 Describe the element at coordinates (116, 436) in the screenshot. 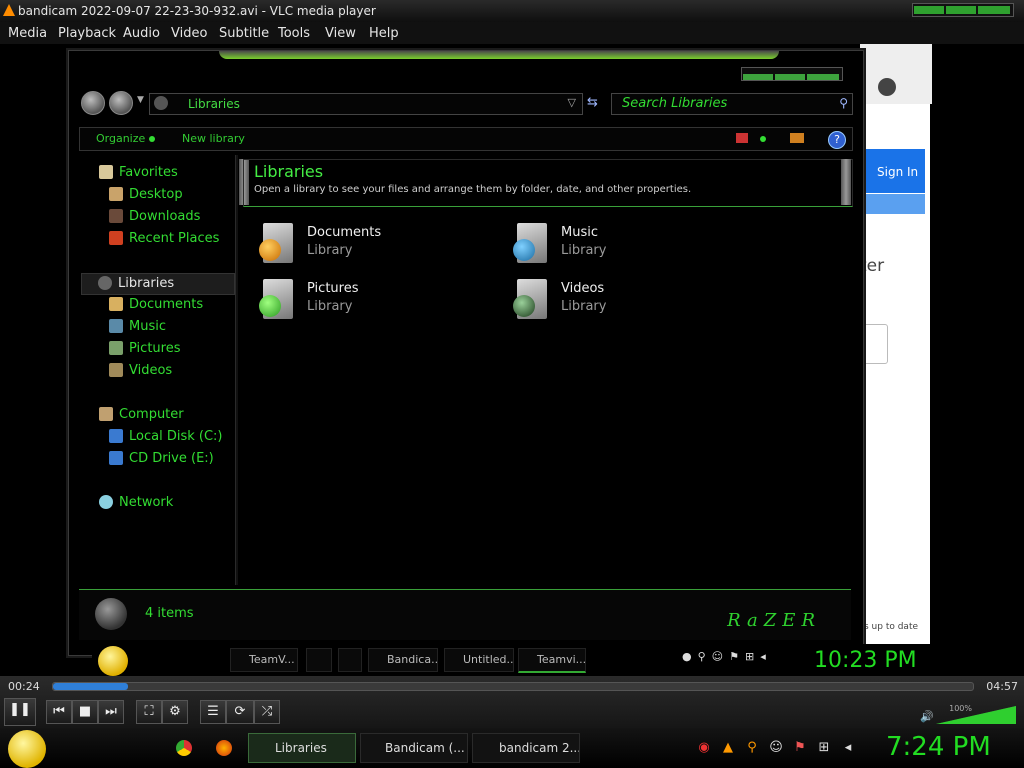

I see `disk-icon` at that location.